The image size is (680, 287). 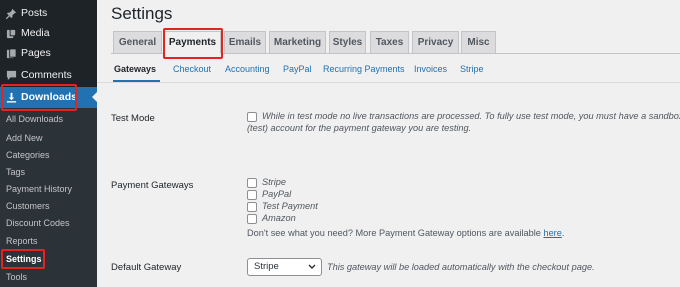 I want to click on sidebar-item-posts: Posts, so click(x=48, y=13).